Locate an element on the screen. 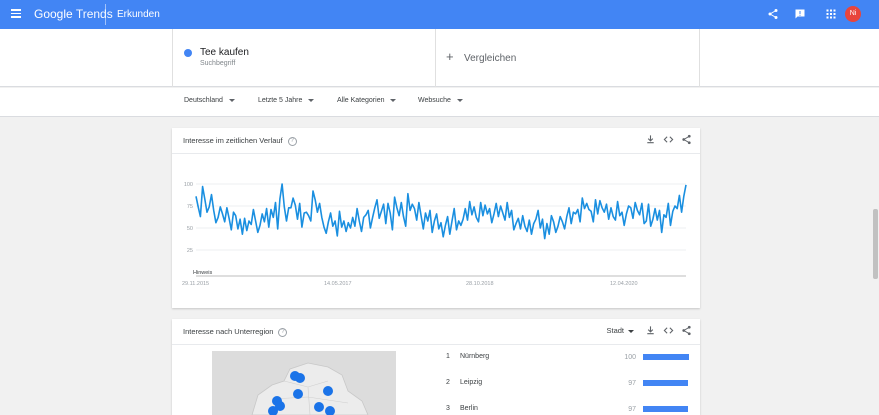  plus-icon: + is located at coordinates (450, 56).